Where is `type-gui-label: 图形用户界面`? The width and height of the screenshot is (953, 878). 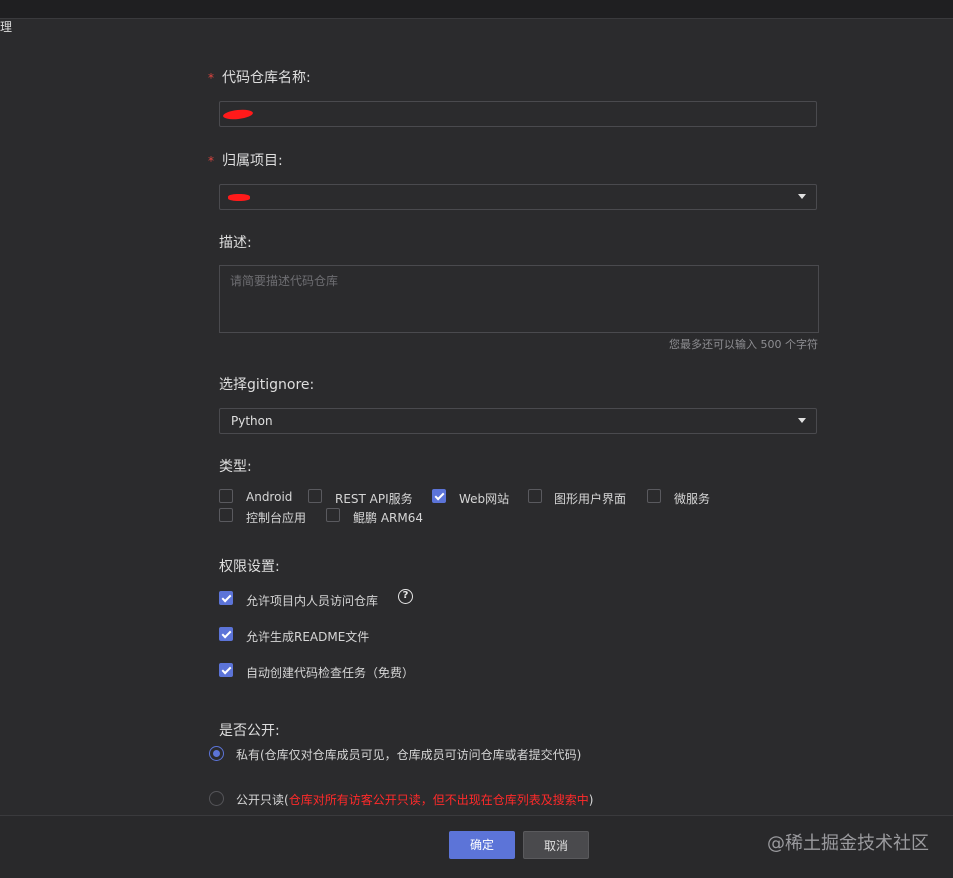 type-gui-label: 图形用户界面 is located at coordinates (590, 499).